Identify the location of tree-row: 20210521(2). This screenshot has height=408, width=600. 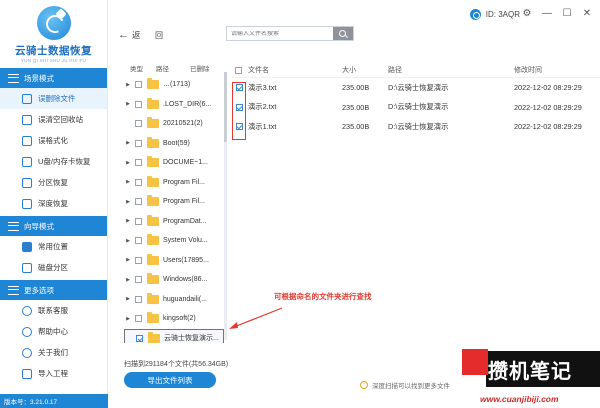
(175, 124).